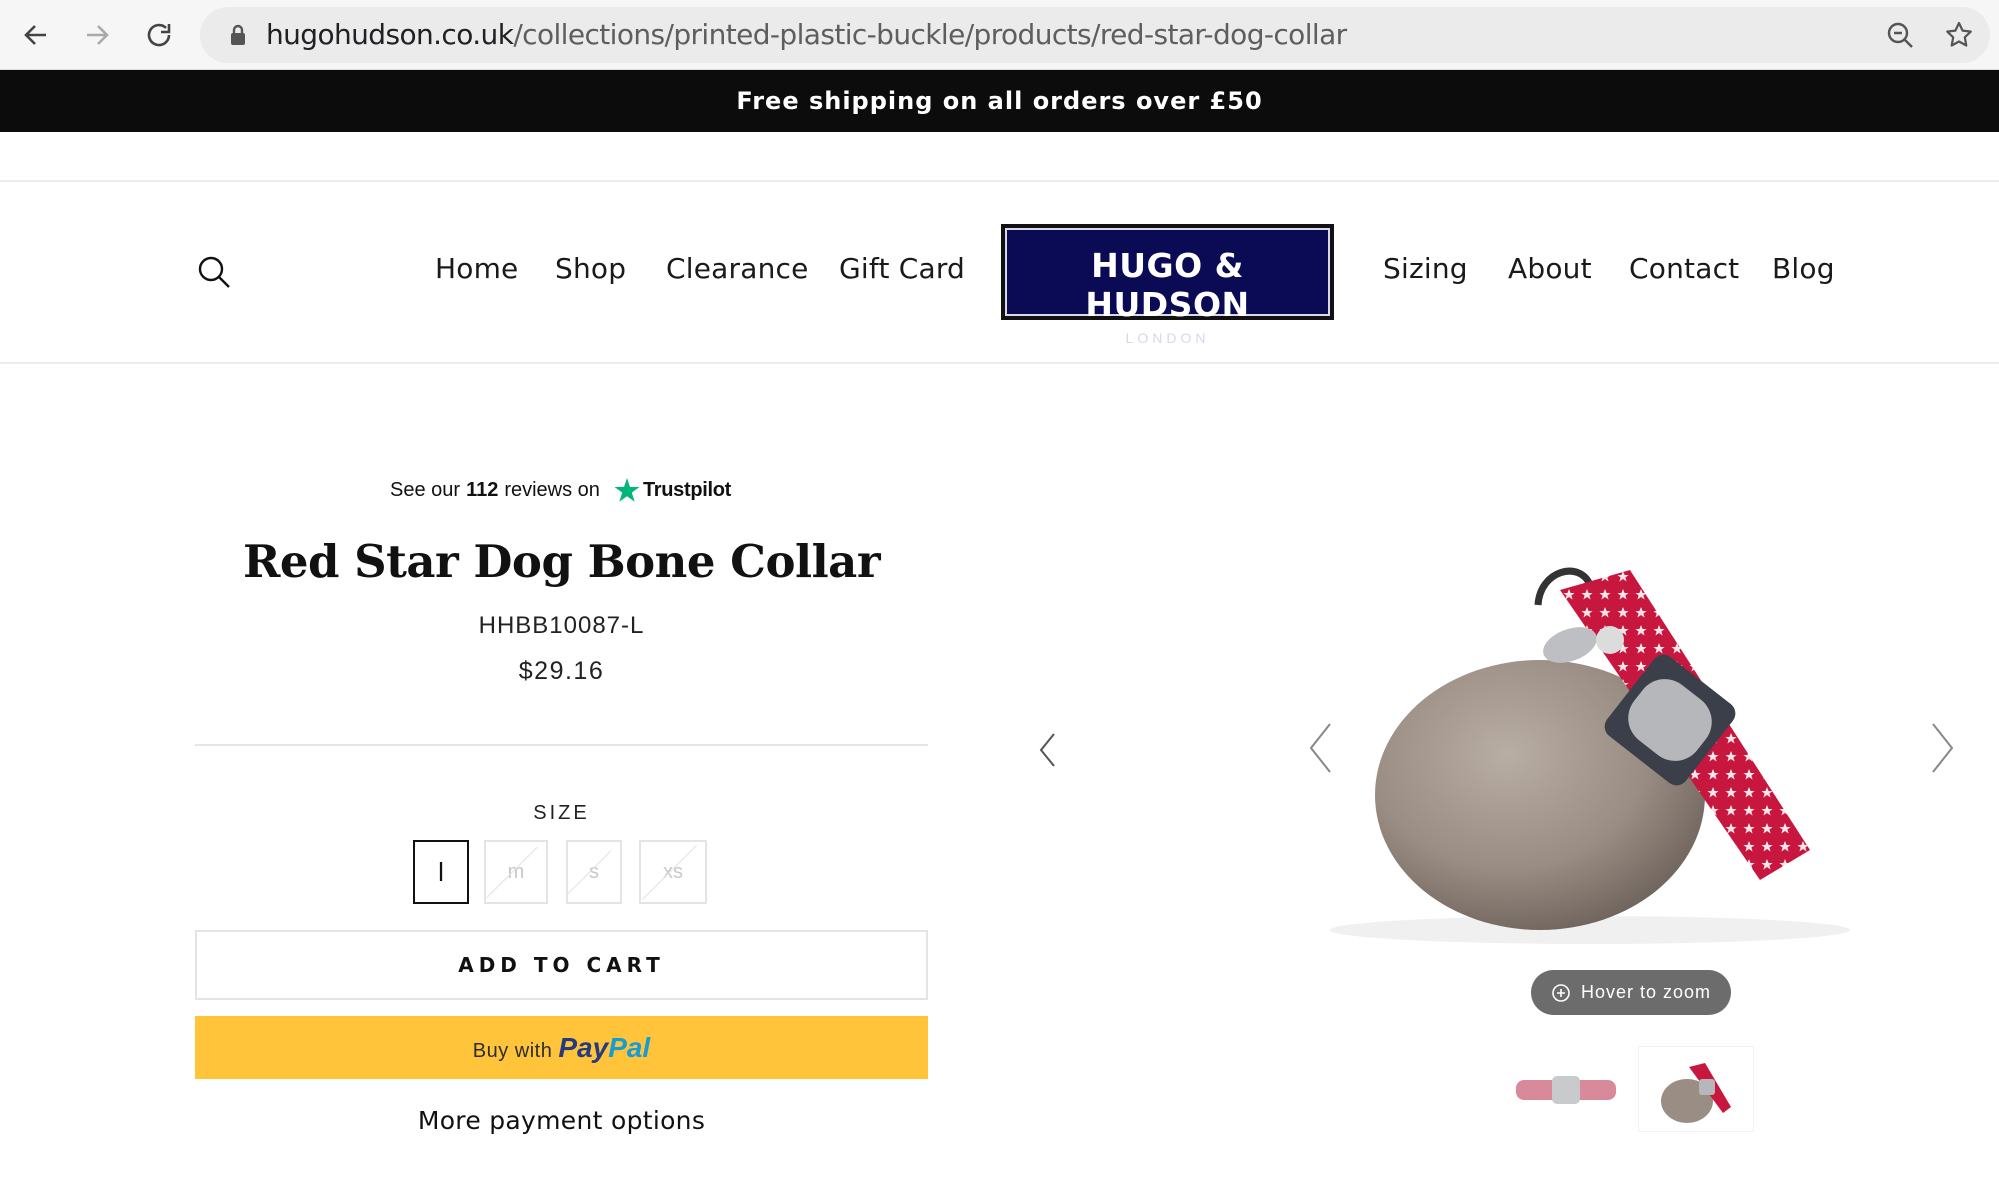  I want to click on paypal-logo-pay: Pay, so click(583, 1047).